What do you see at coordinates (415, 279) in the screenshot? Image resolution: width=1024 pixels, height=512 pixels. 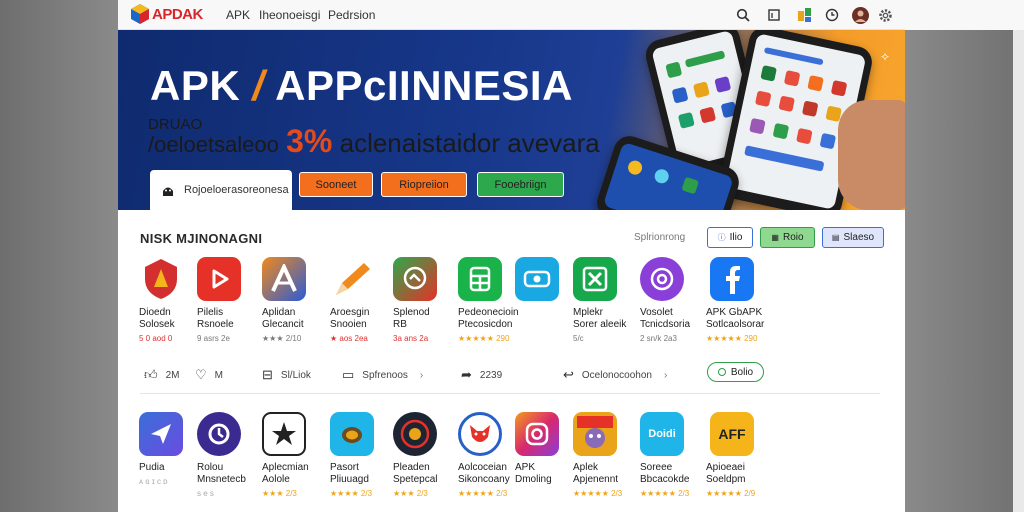 I see `chat-icon` at bounding box center [415, 279].